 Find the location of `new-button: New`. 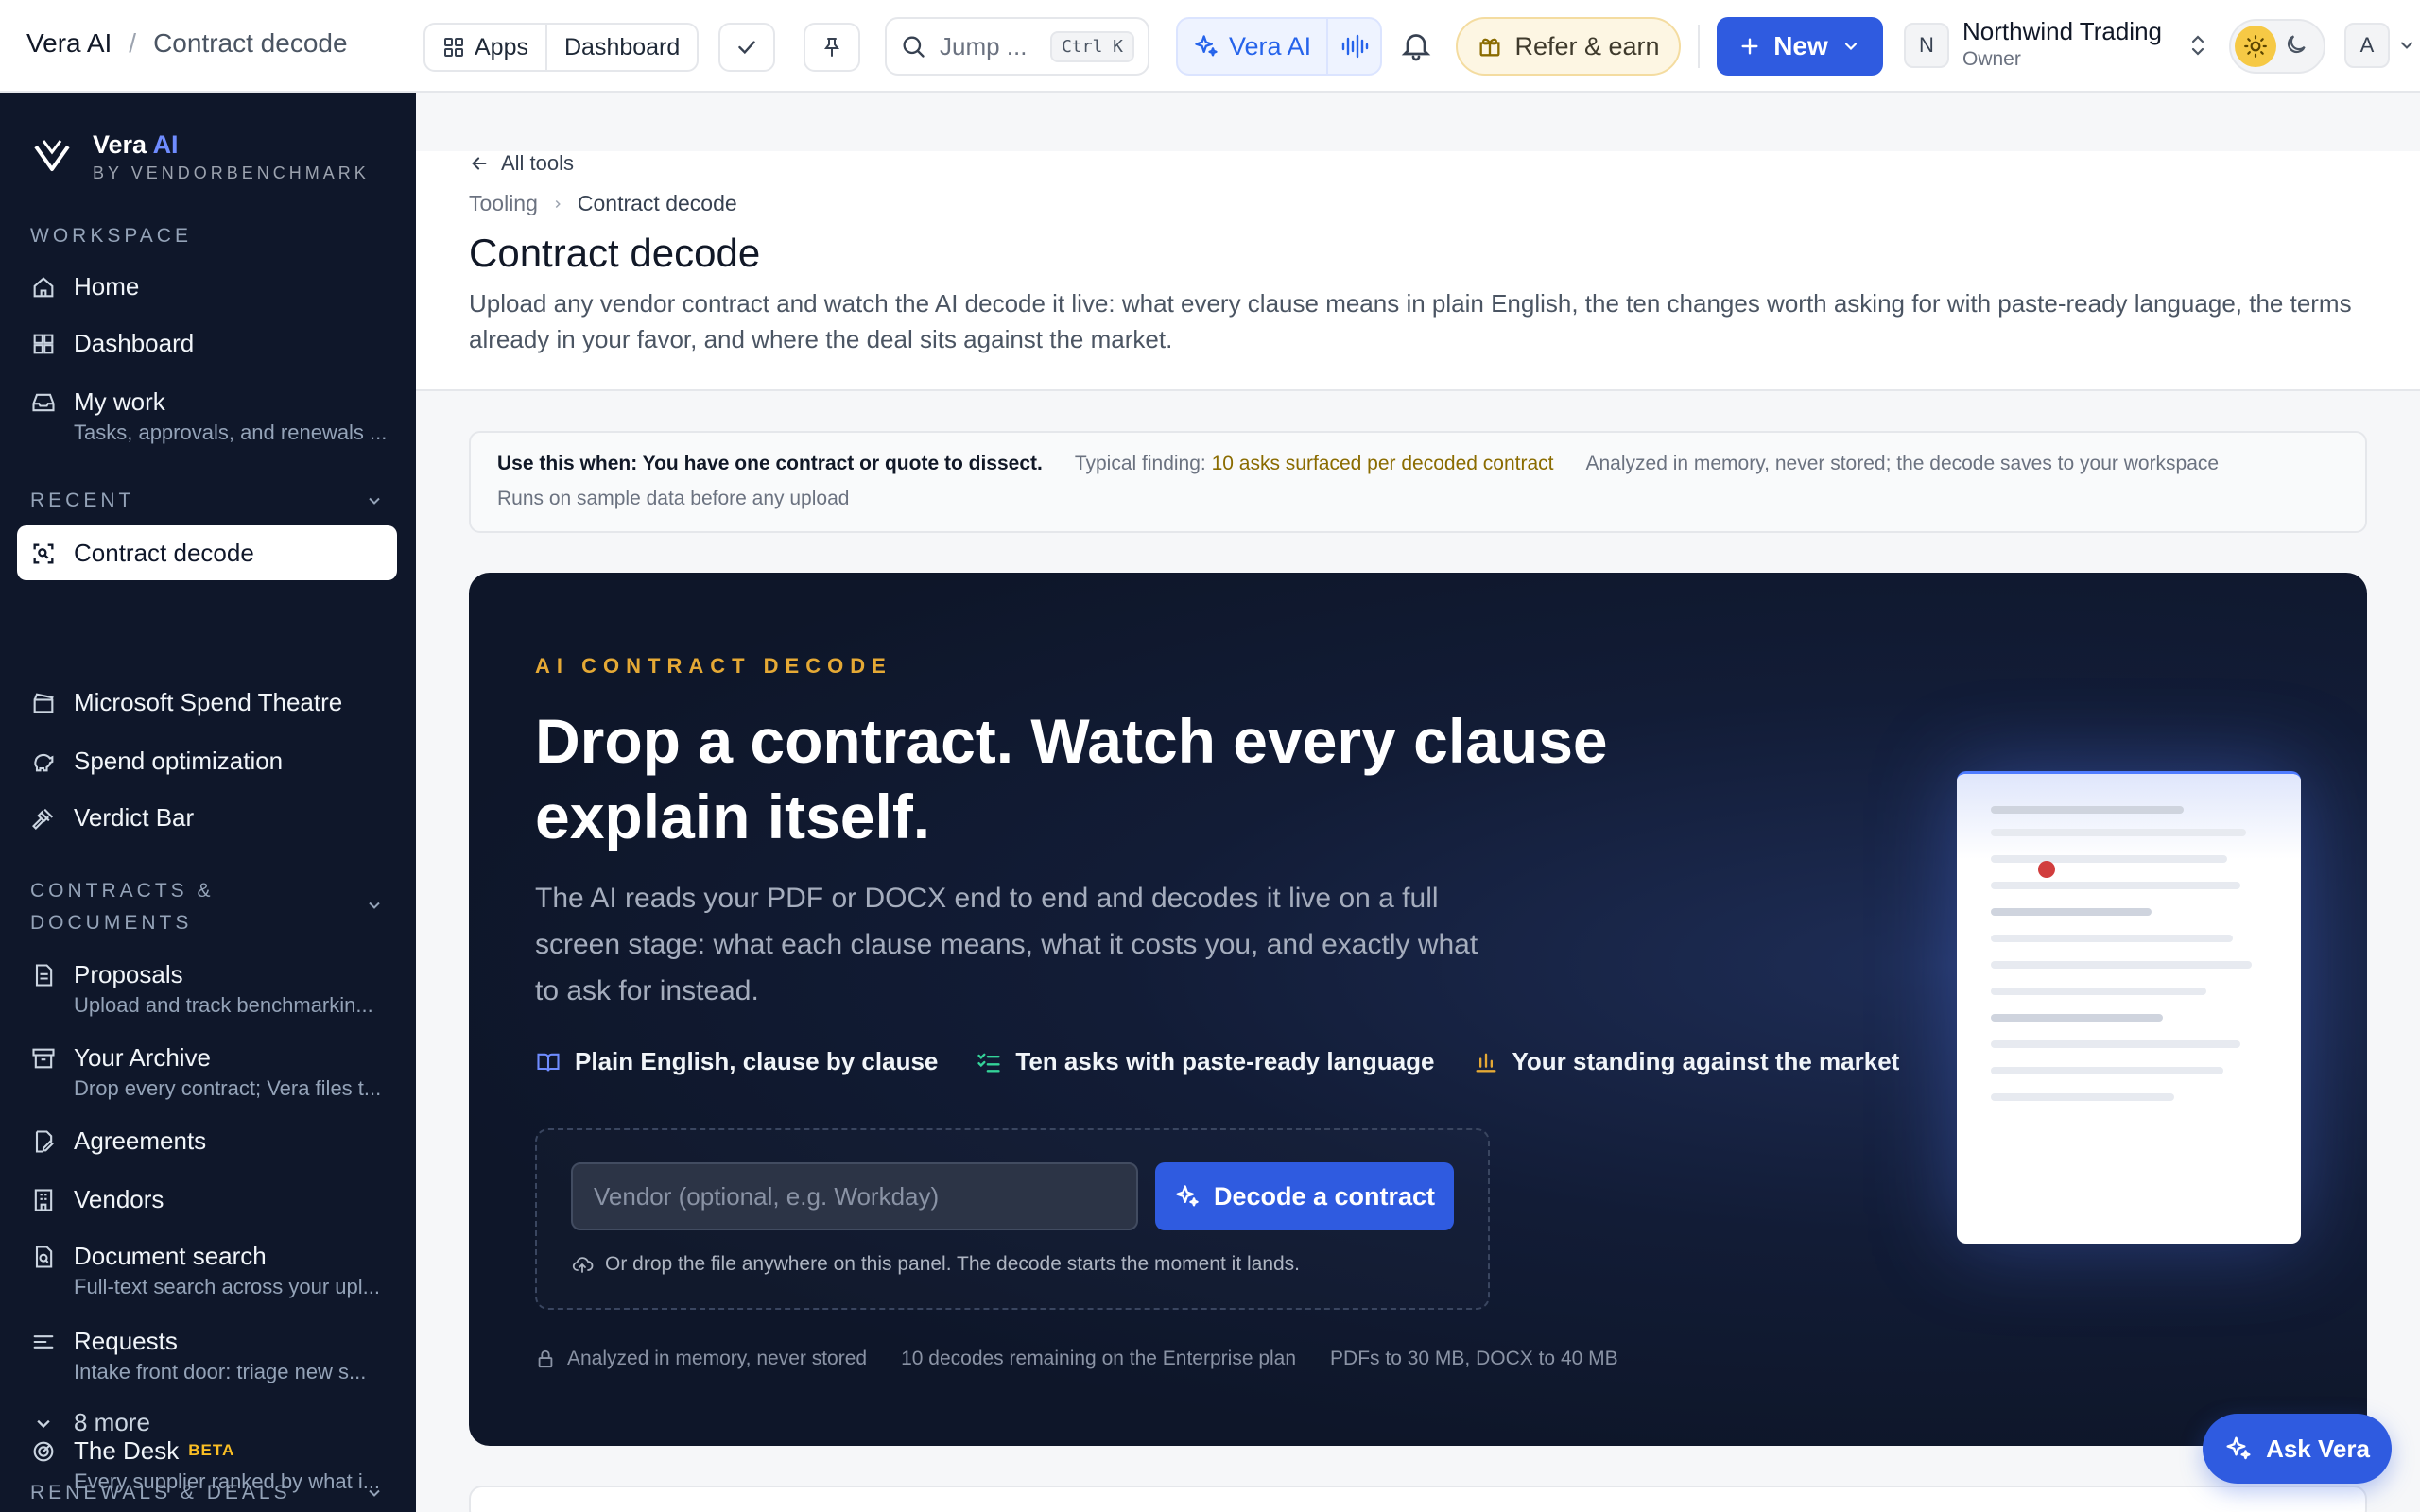

new-button: New is located at coordinates (1800, 46).